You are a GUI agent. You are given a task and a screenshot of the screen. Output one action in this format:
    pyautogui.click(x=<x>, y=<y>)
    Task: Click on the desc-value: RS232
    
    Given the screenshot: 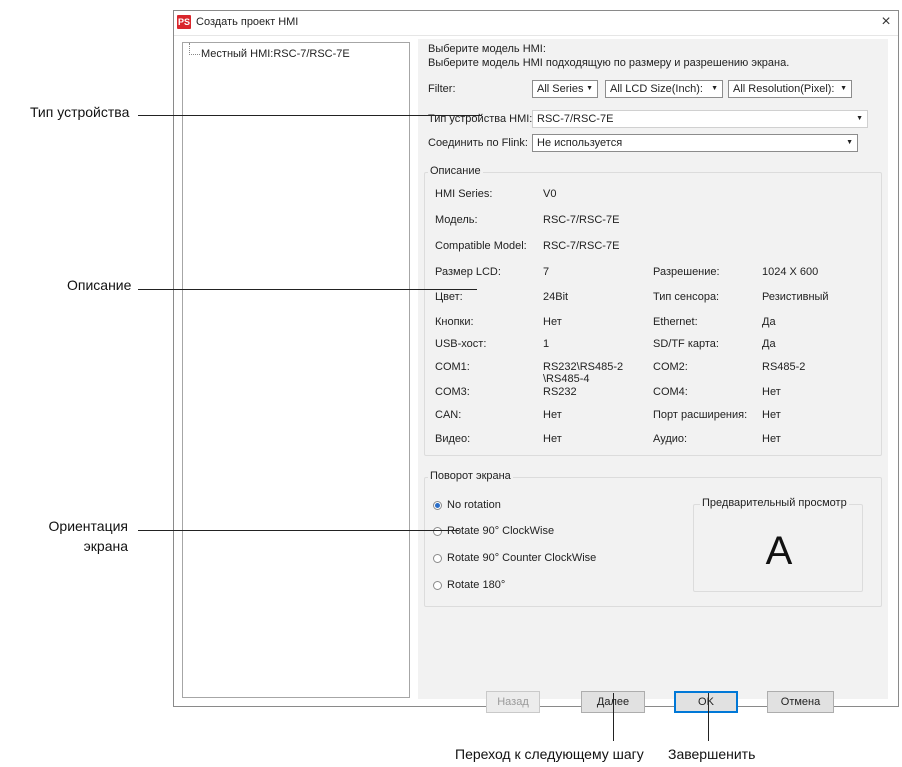 What is the action you would take?
    pyautogui.click(x=560, y=392)
    